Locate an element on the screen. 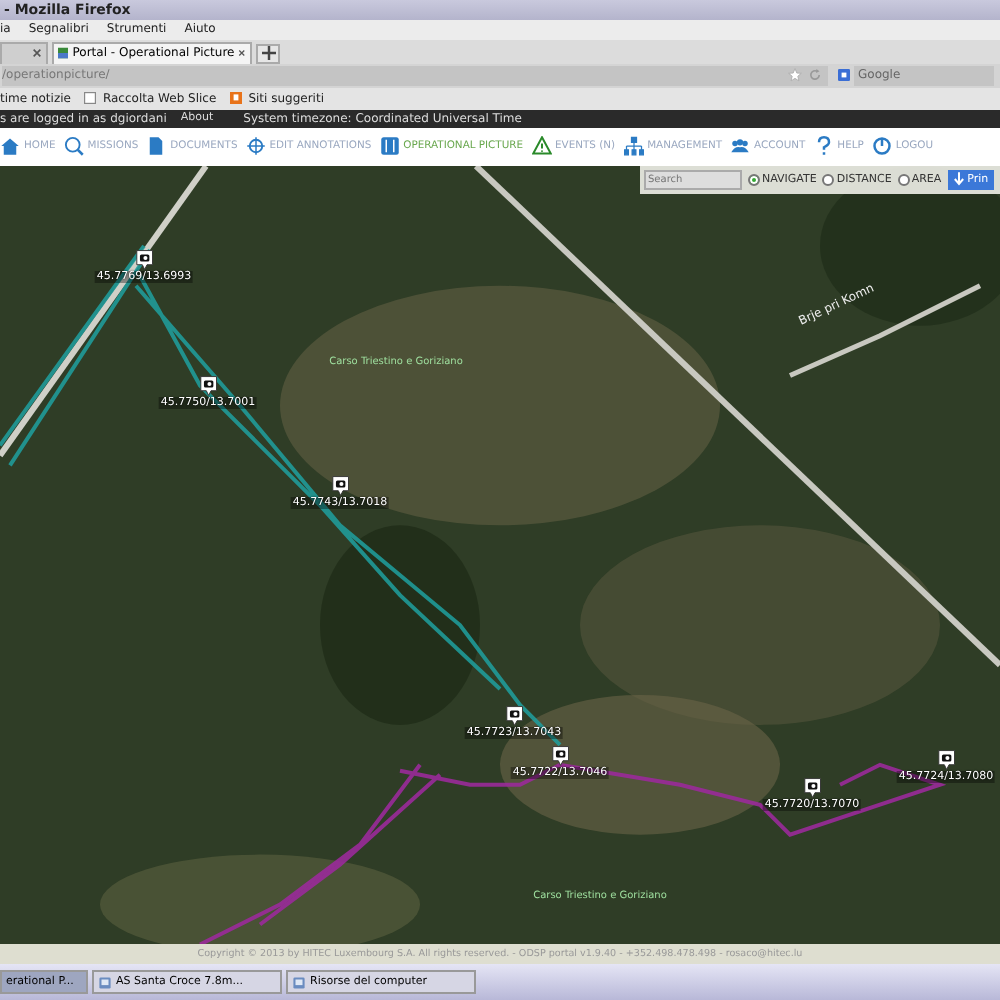 This screenshot has width=1000, height=1000. search-engine-icon is located at coordinates (844, 75).